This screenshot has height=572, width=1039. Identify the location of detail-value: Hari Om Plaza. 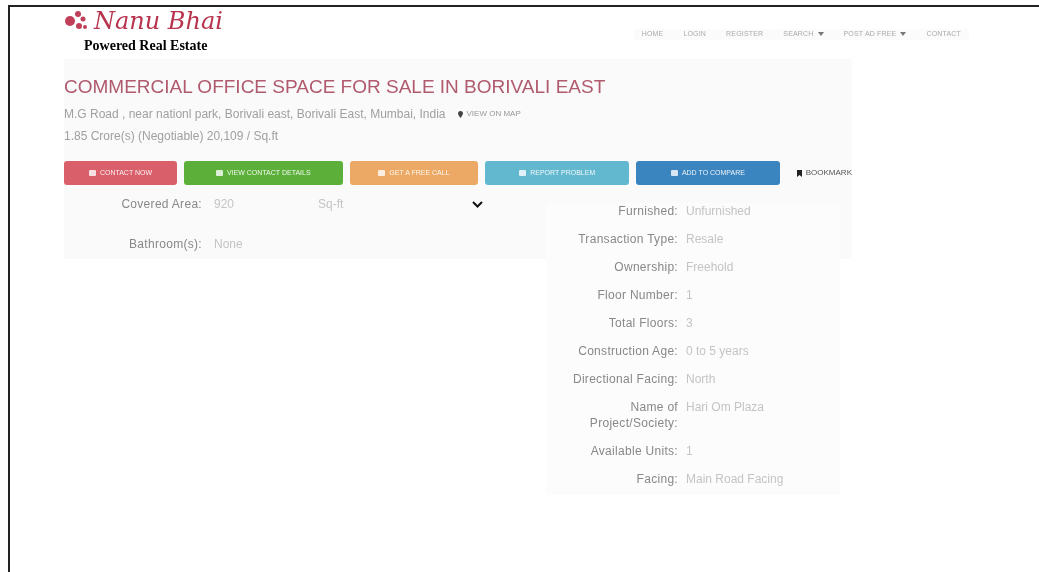
(725, 407).